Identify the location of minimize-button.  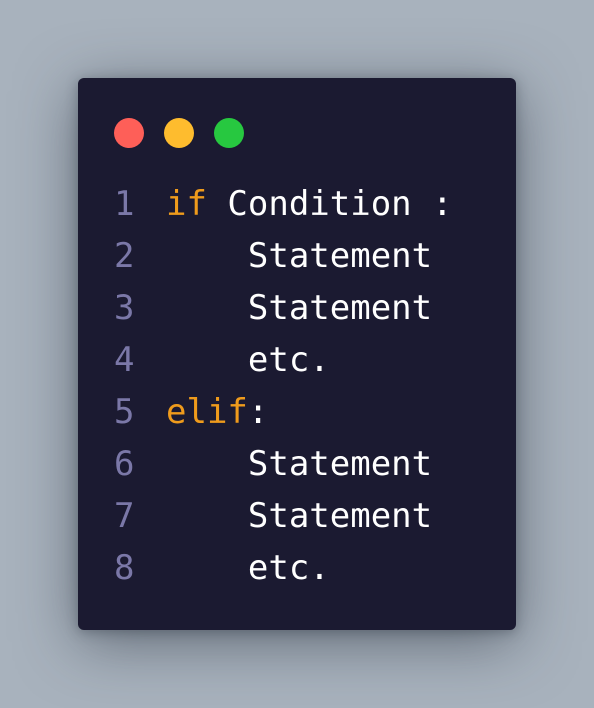
(179, 133).